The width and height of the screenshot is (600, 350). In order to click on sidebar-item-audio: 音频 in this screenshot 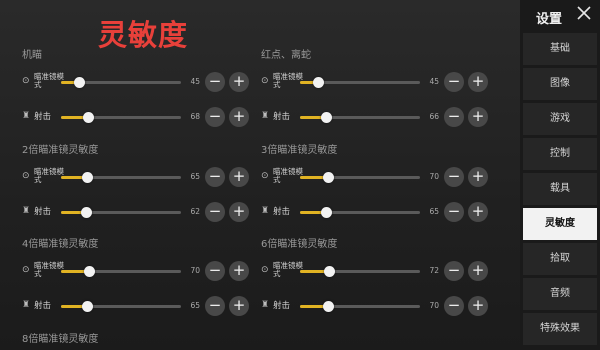, I will do `click(560, 294)`.